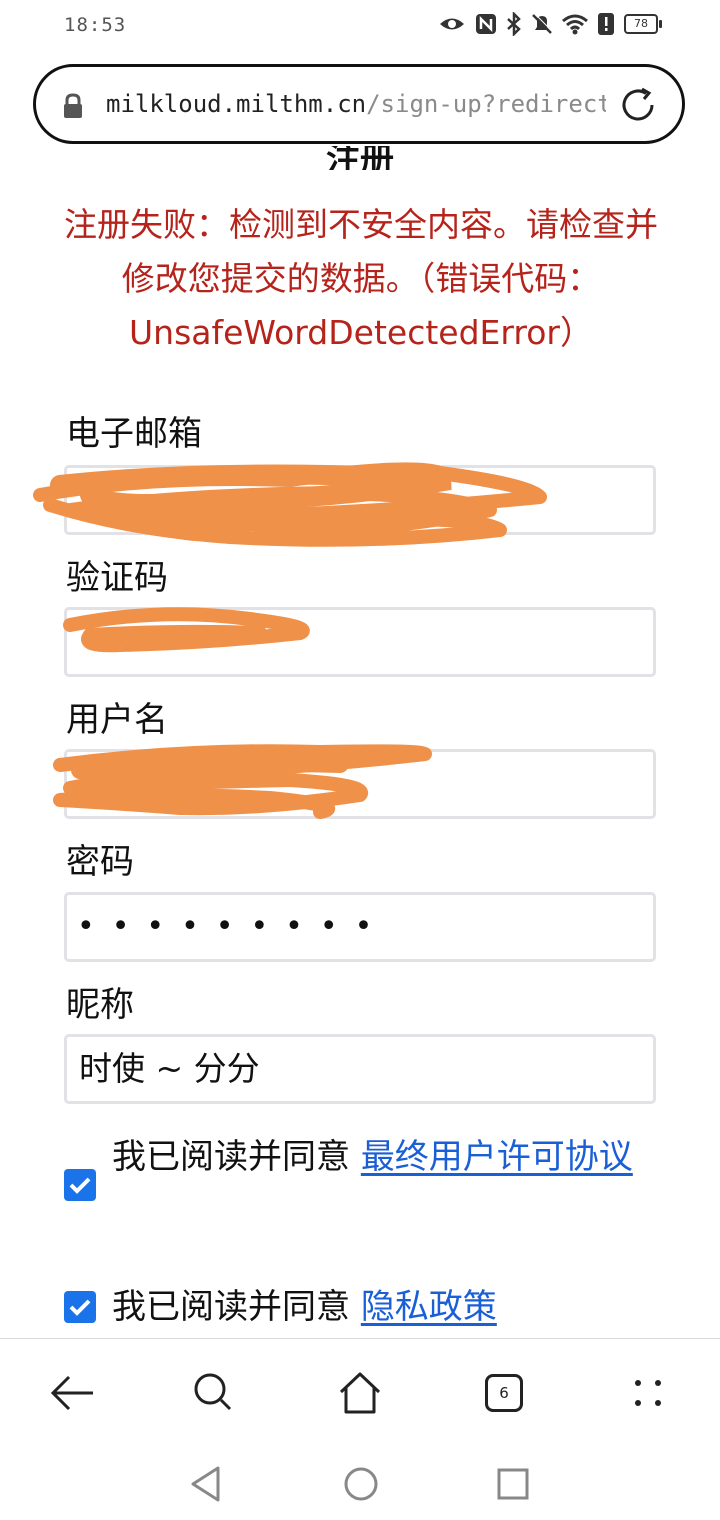 The image size is (720, 1520). What do you see at coordinates (486, 24) in the screenshot?
I see `nfc-icon` at bounding box center [486, 24].